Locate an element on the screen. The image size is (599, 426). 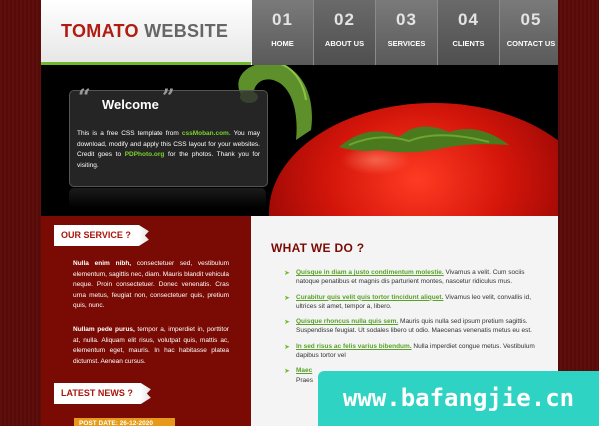
nav-item-services: 03 SERVICES is located at coordinates (407, 32).